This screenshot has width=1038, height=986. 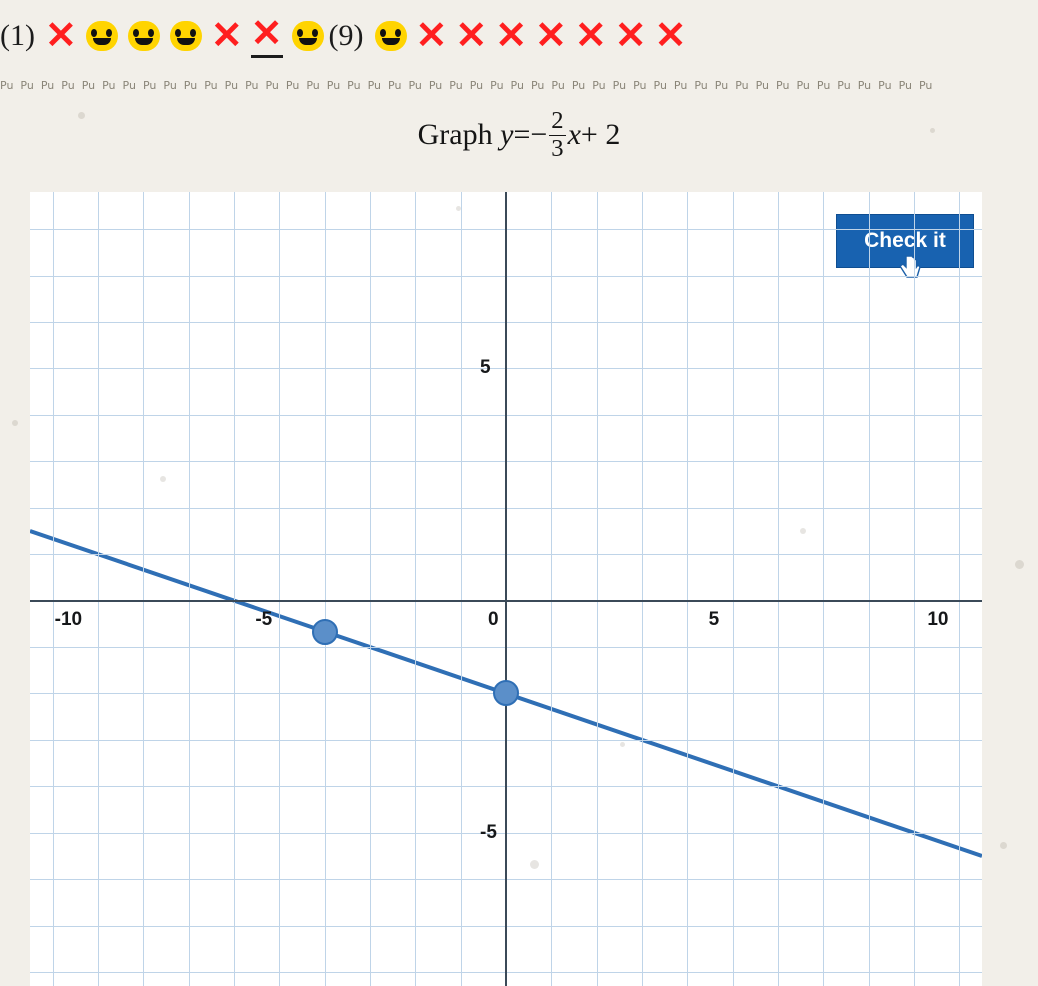 What do you see at coordinates (17, 35) in the screenshot?
I see `left-counter: (1)` at bounding box center [17, 35].